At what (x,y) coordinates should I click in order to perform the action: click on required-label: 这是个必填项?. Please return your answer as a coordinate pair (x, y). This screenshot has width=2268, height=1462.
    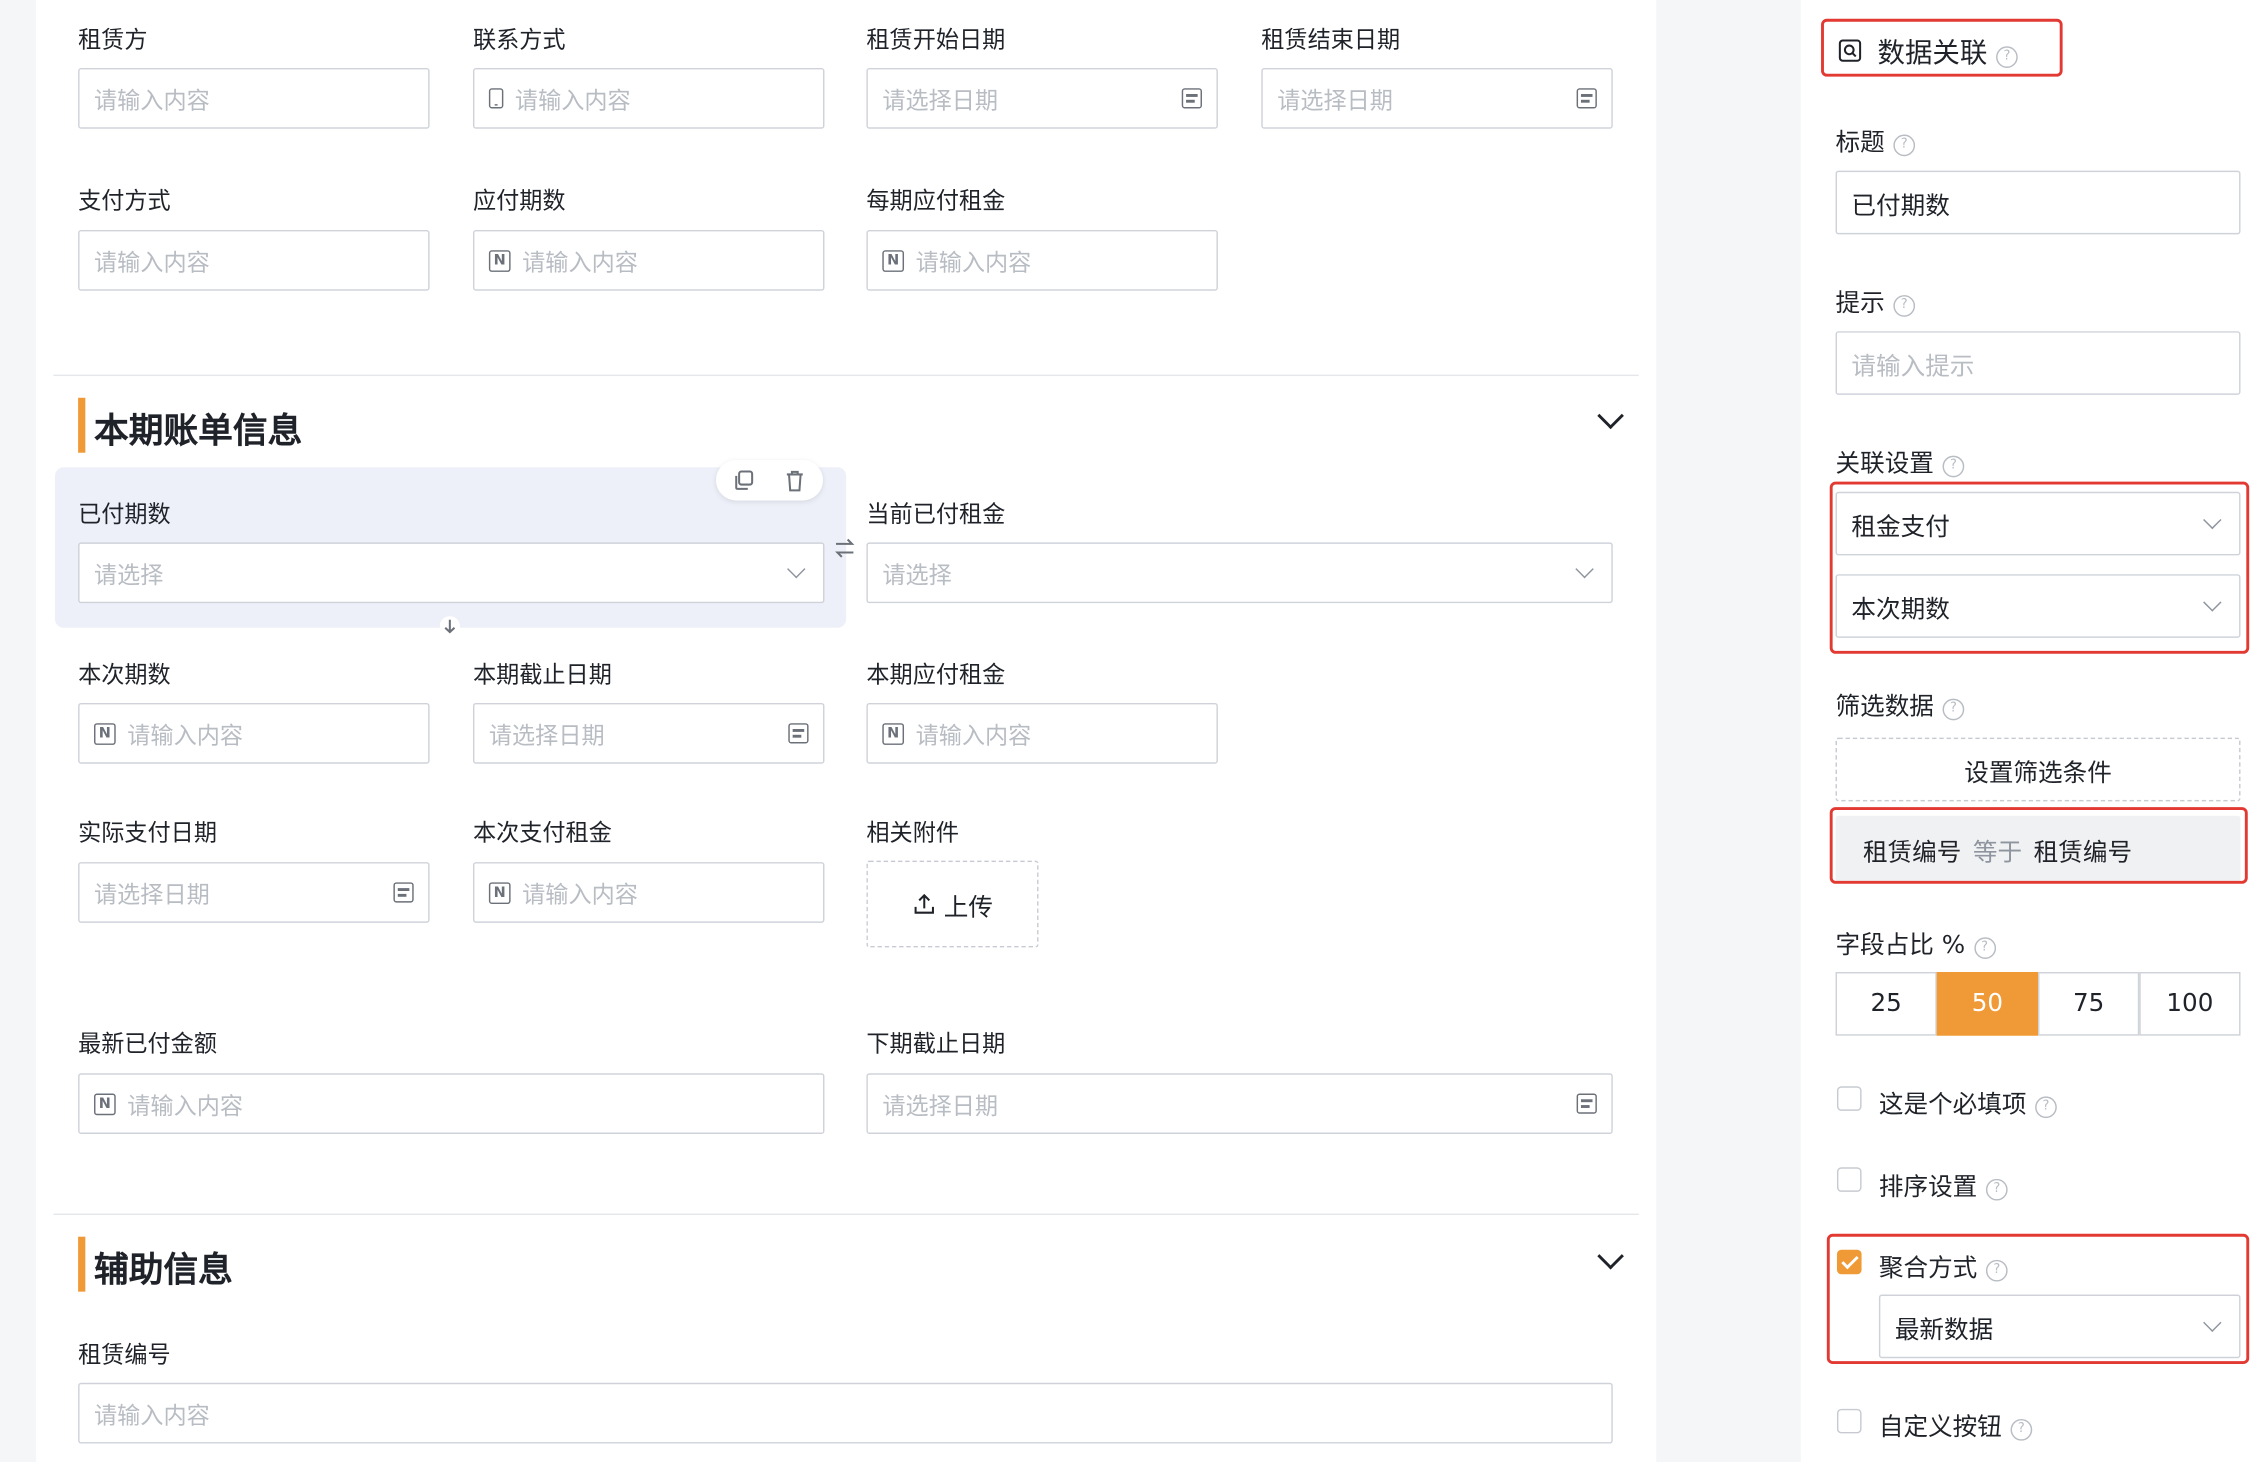
    Looking at the image, I should click on (1968, 1101).